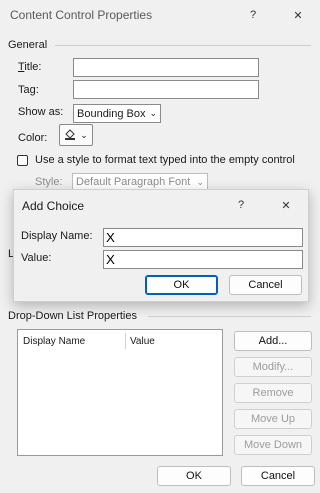 The image size is (320, 493). I want to click on title-input, so click(166, 67).